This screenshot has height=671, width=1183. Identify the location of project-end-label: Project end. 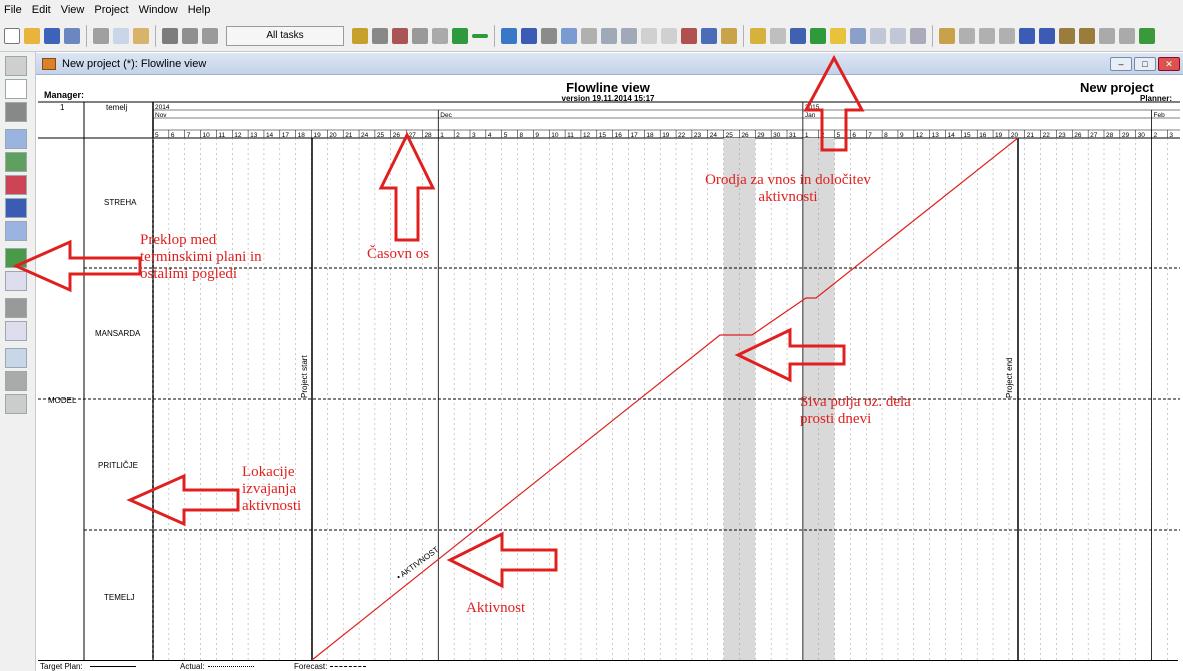
(1009, 378).